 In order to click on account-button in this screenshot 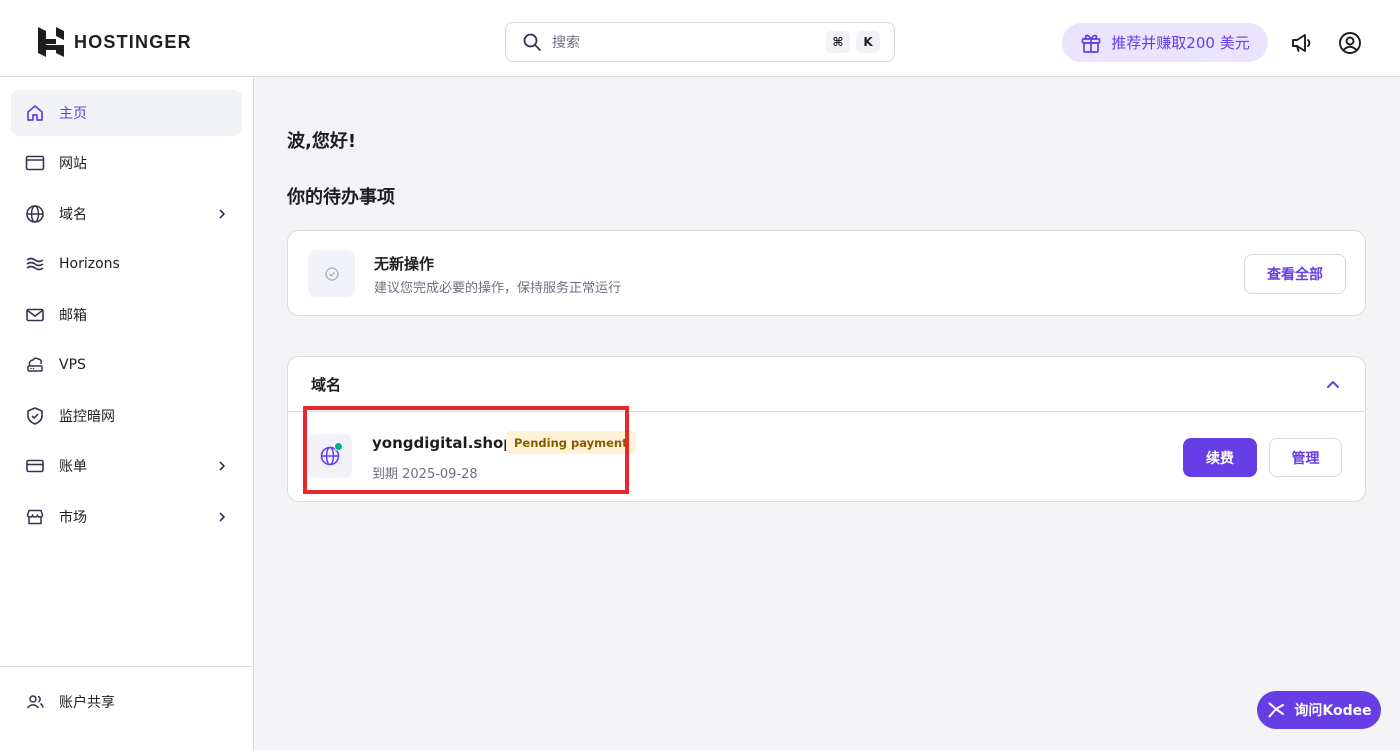, I will do `click(1350, 43)`.